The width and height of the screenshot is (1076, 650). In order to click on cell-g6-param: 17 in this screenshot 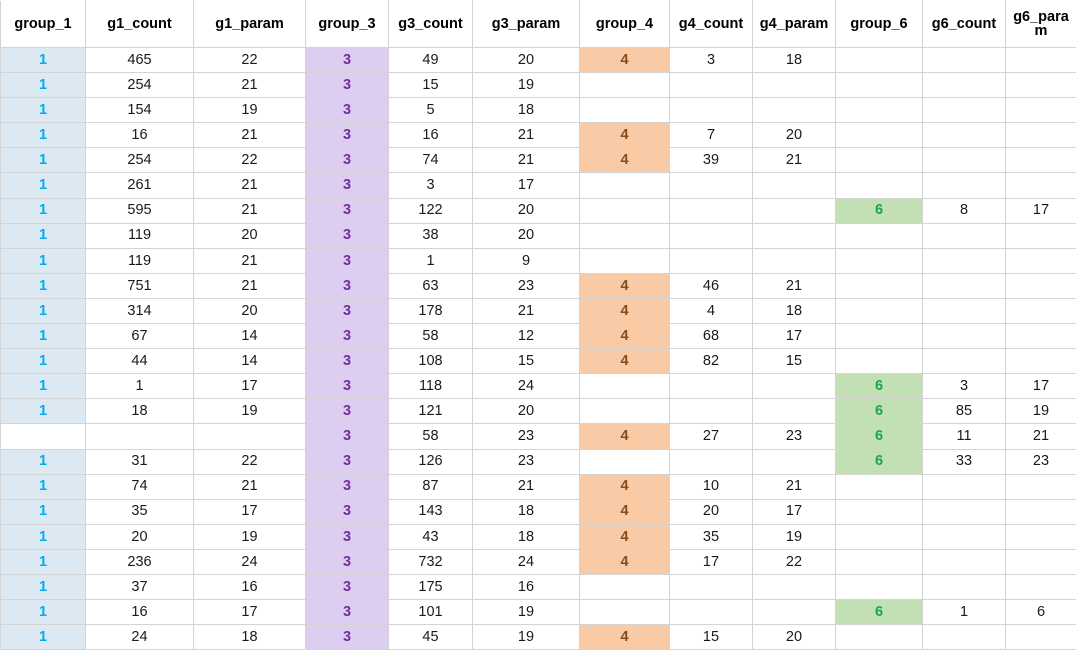, I will do `click(1041, 386)`.